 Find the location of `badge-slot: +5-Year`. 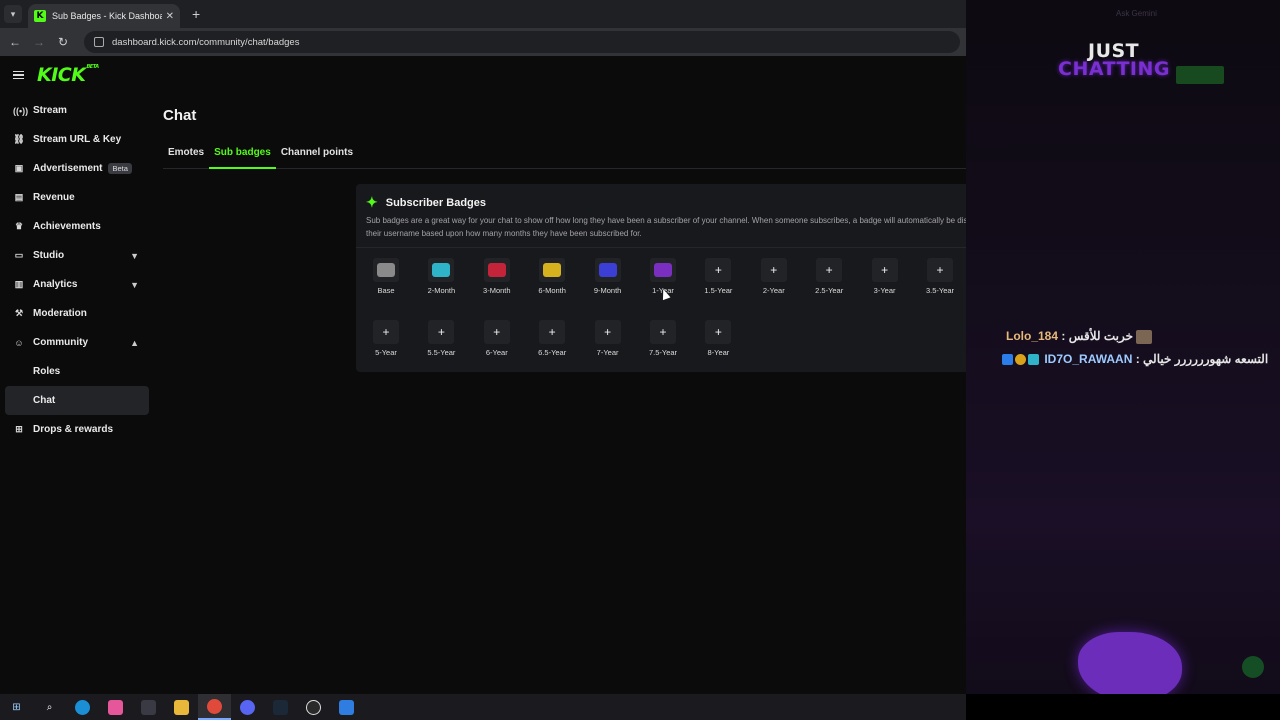

badge-slot: +5-Year is located at coordinates (386, 338).